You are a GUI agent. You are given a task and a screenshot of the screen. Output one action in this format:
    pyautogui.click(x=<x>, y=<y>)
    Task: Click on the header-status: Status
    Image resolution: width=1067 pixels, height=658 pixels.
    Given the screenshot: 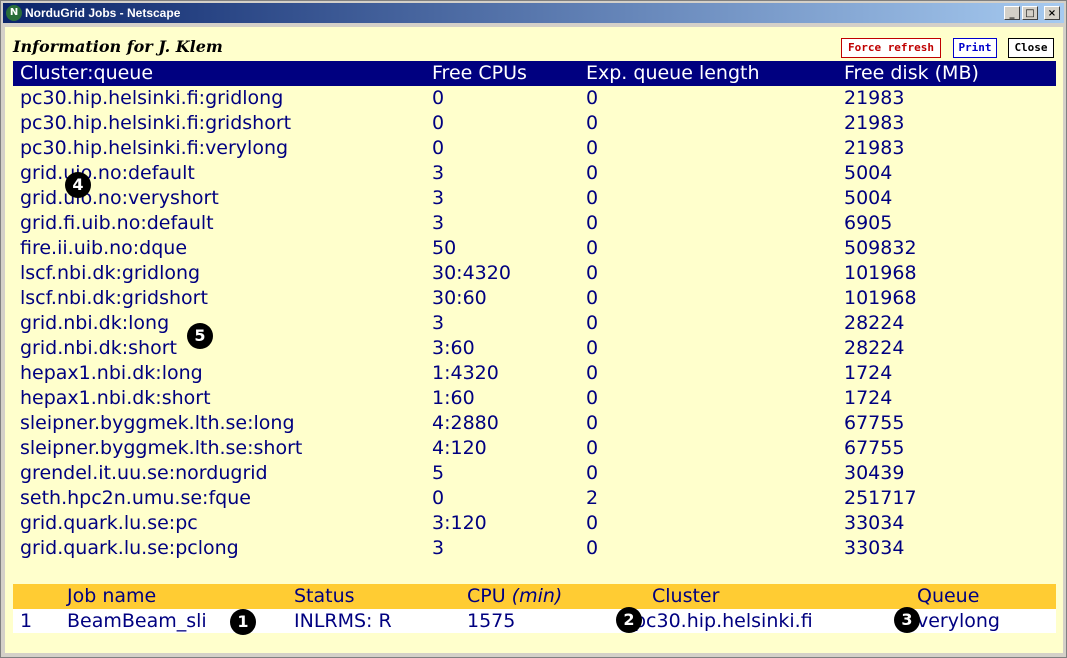 What is the action you would take?
    pyautogui.click(x=324, y=596)
    